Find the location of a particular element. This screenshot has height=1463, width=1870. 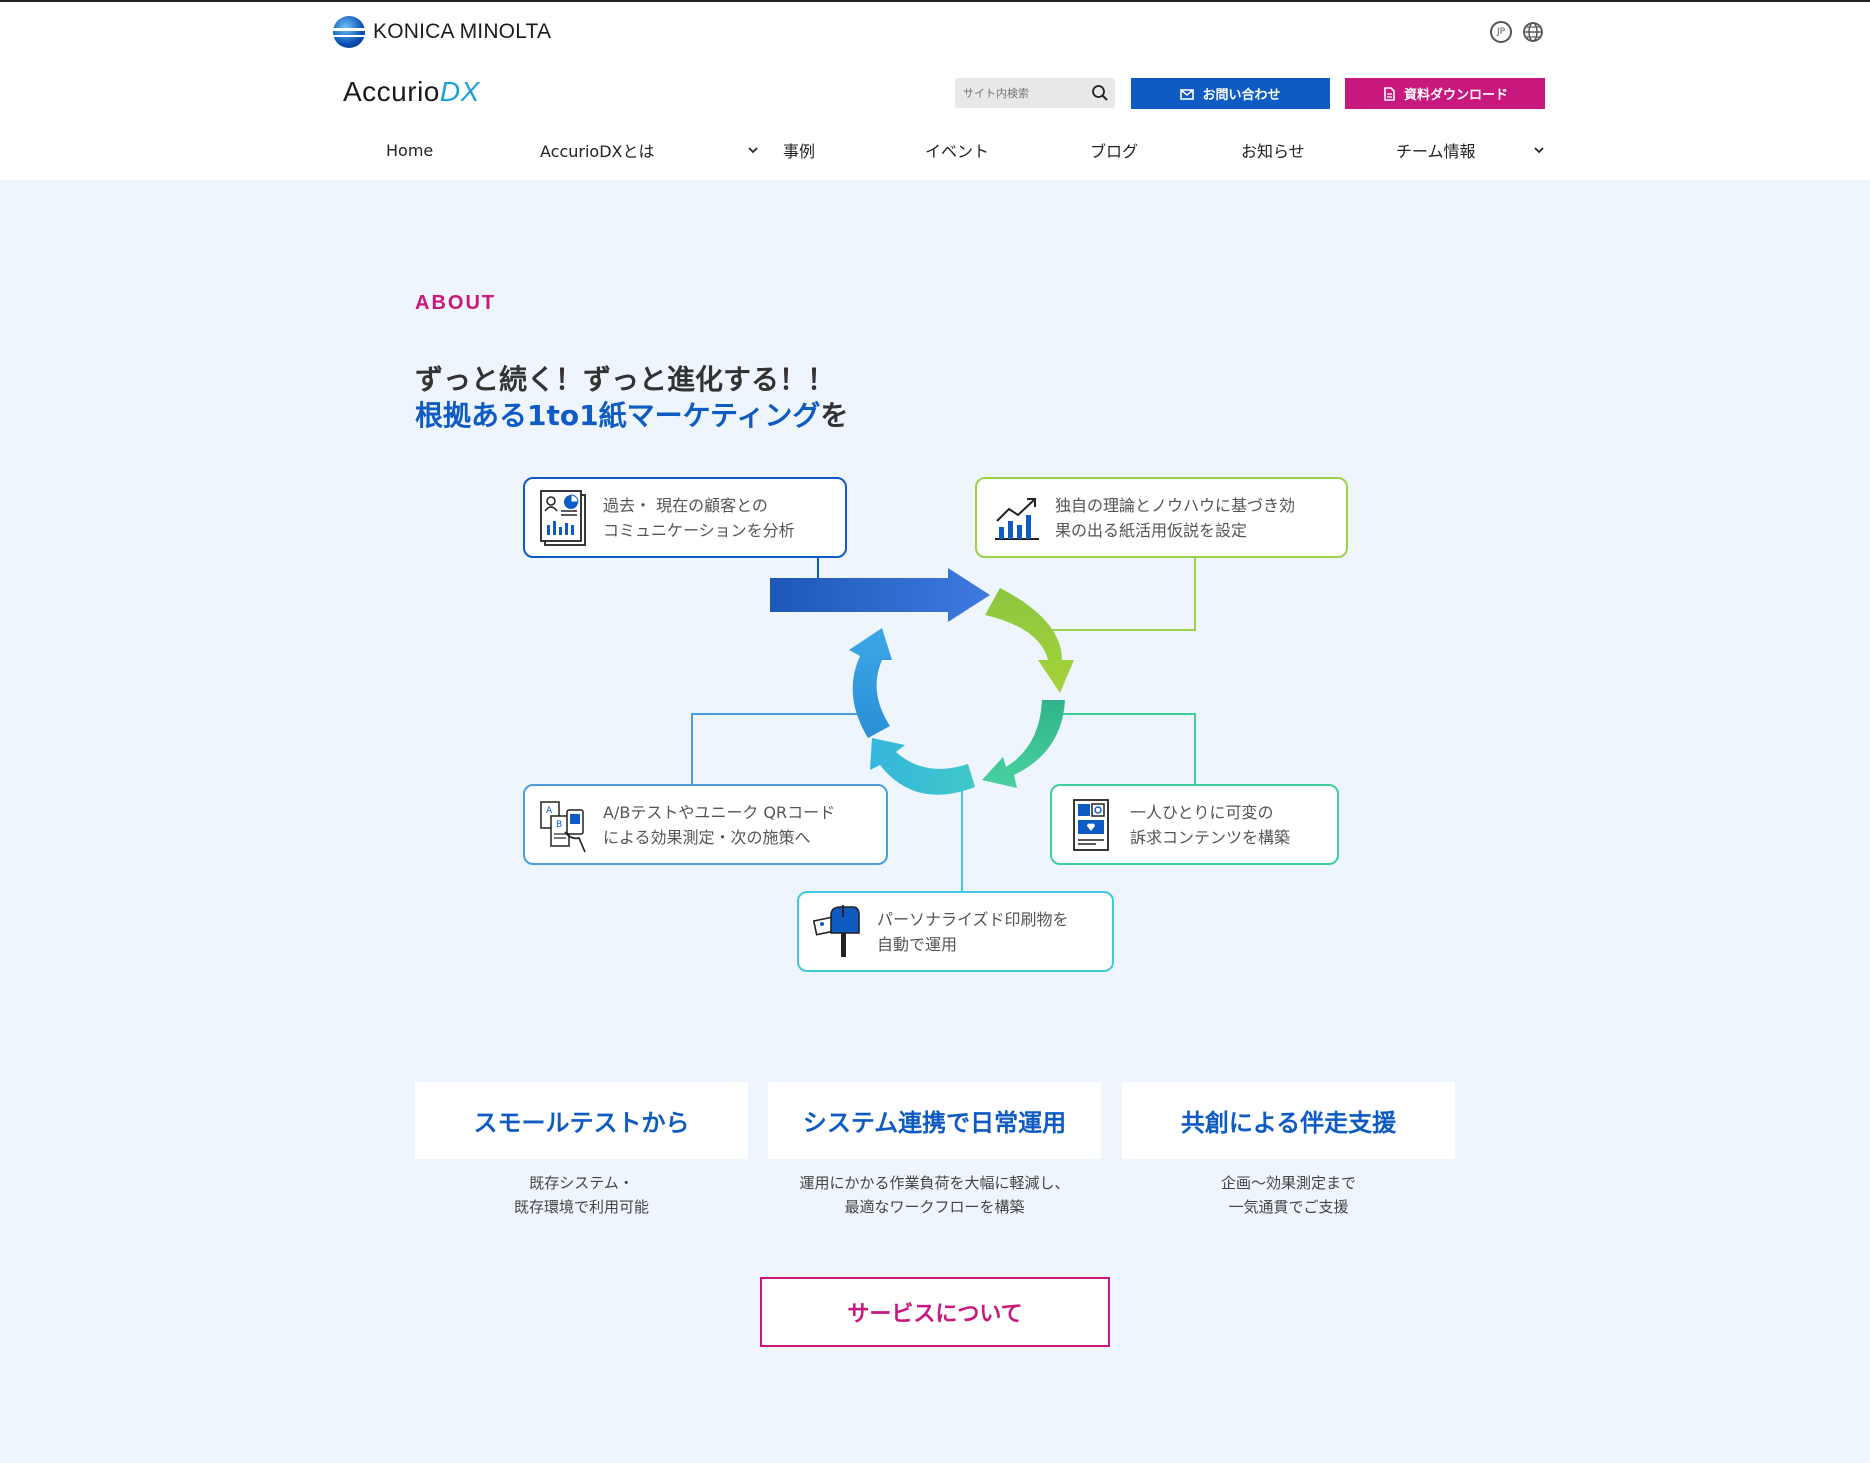

cycle-step-build-content: 一人ひとりに可変の 訴求コンテンツを構築 is located at coordinates (1194, 824).